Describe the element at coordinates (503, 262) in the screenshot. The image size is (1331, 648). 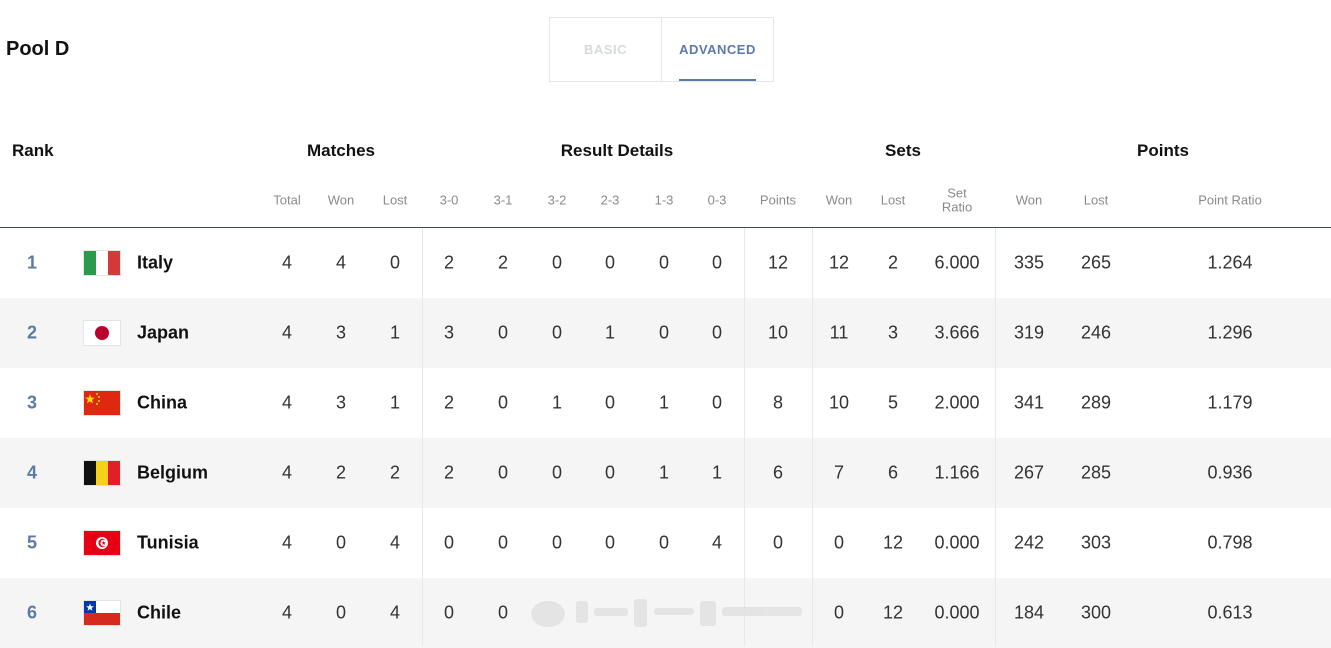
I see `cell-r31: 2` at that location.